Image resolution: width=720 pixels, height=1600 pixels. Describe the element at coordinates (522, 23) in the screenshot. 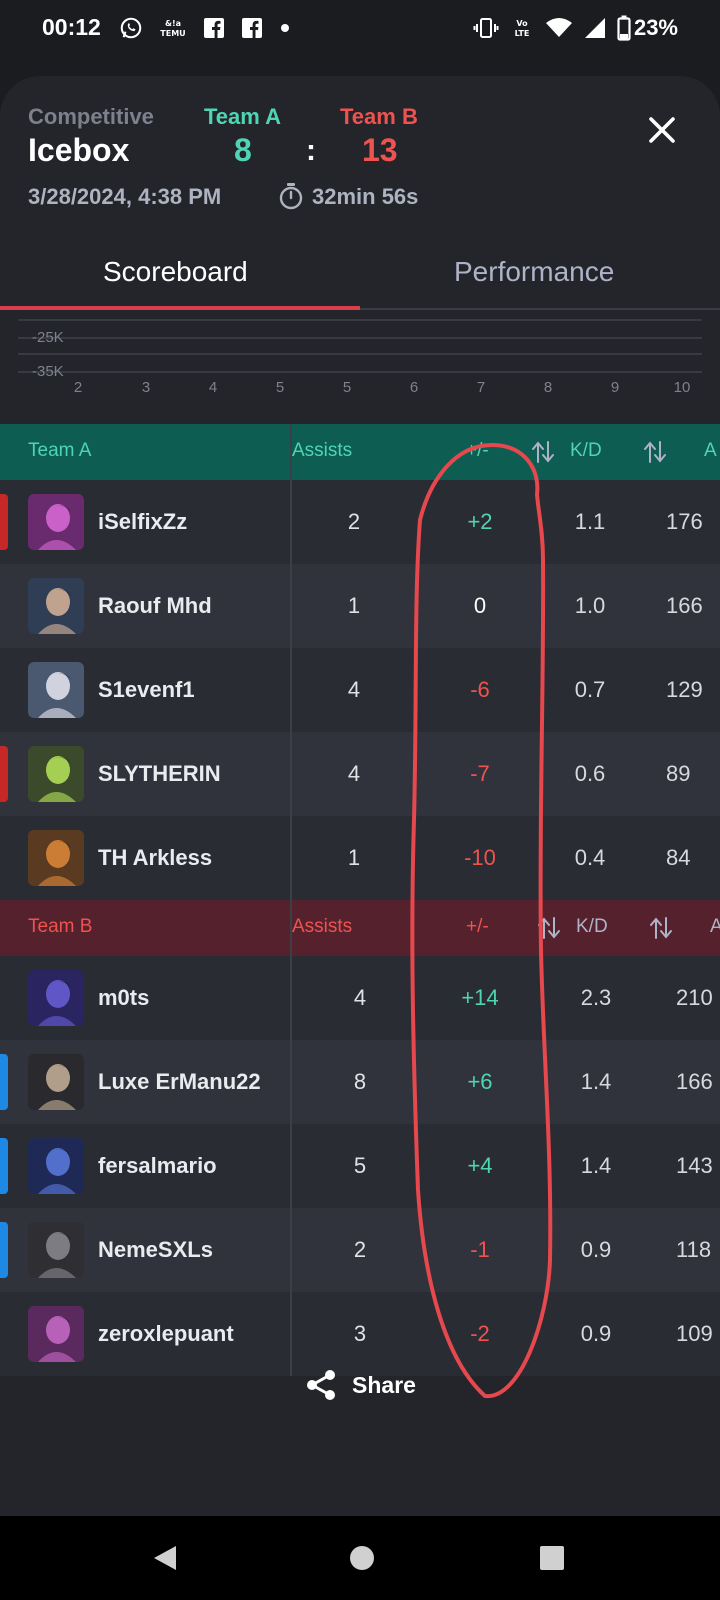

I see `svg-text: Vo` at that location.